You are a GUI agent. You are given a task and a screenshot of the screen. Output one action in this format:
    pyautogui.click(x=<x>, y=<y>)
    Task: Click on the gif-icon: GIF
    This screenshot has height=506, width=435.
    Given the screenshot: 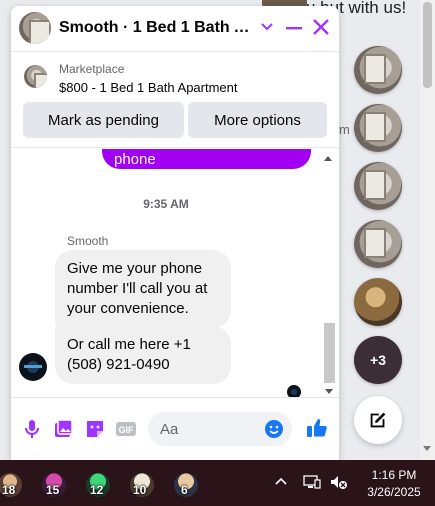 What is the action you would take?
    pyautogui.click(x=126, y=429)
    